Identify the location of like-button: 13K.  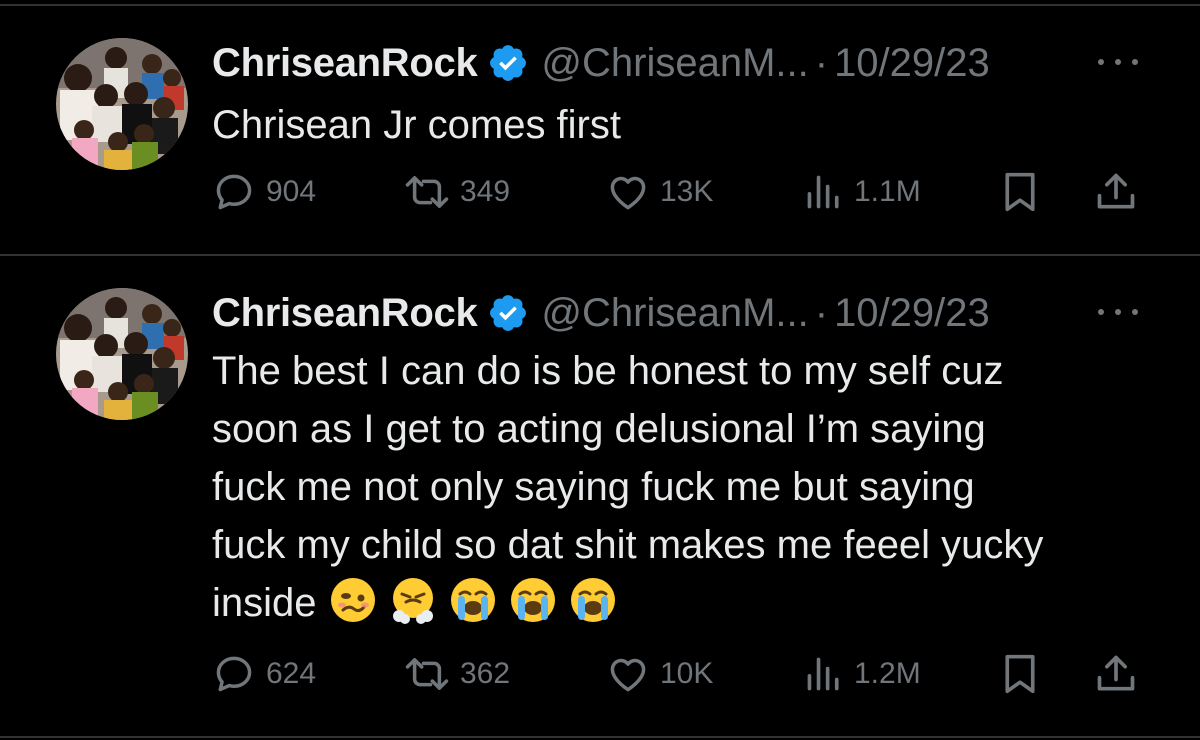
(659, 192).